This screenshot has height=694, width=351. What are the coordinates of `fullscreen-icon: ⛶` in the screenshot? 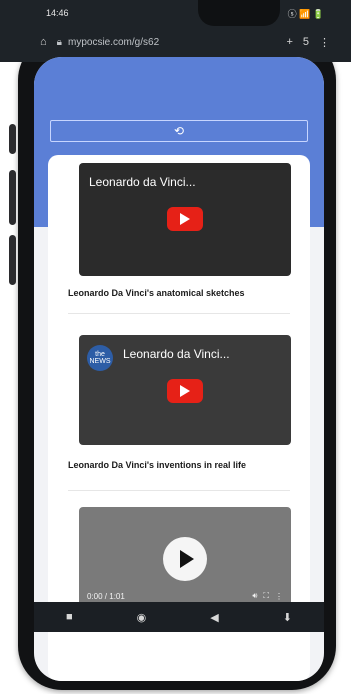 It's located at (266, 596).